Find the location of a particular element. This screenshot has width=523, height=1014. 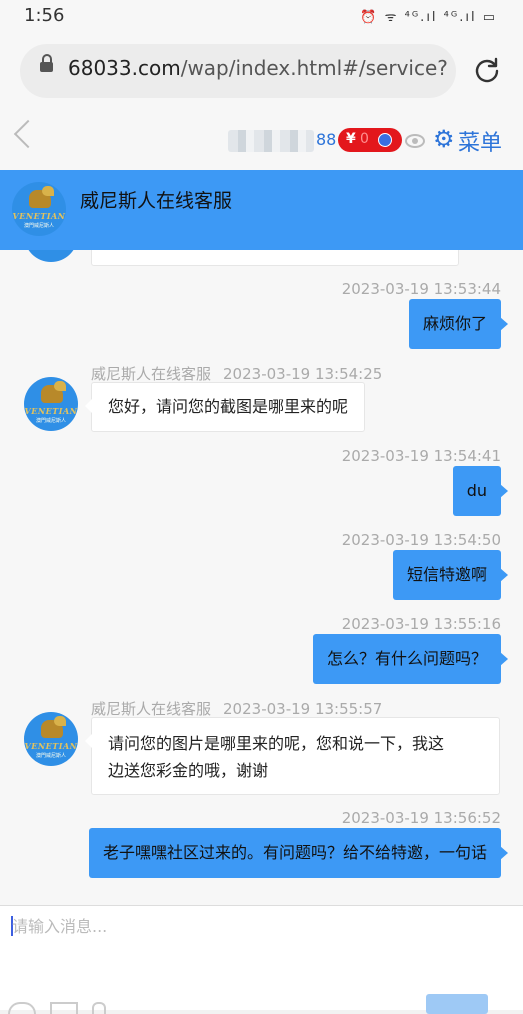

message-line: 边送您彩金的哦，谢谢 is located at coordinates (188, 770).